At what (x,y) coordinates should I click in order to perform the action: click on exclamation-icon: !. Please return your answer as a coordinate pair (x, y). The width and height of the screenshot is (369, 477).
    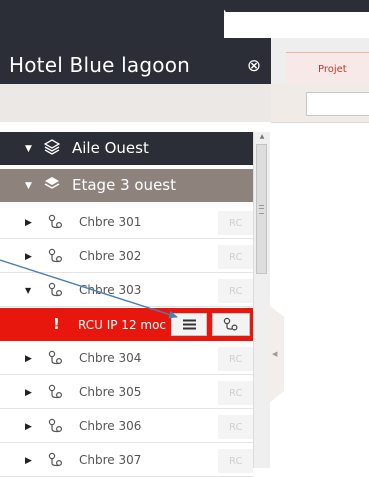
    Looking at the image, I should click on (56, 324).